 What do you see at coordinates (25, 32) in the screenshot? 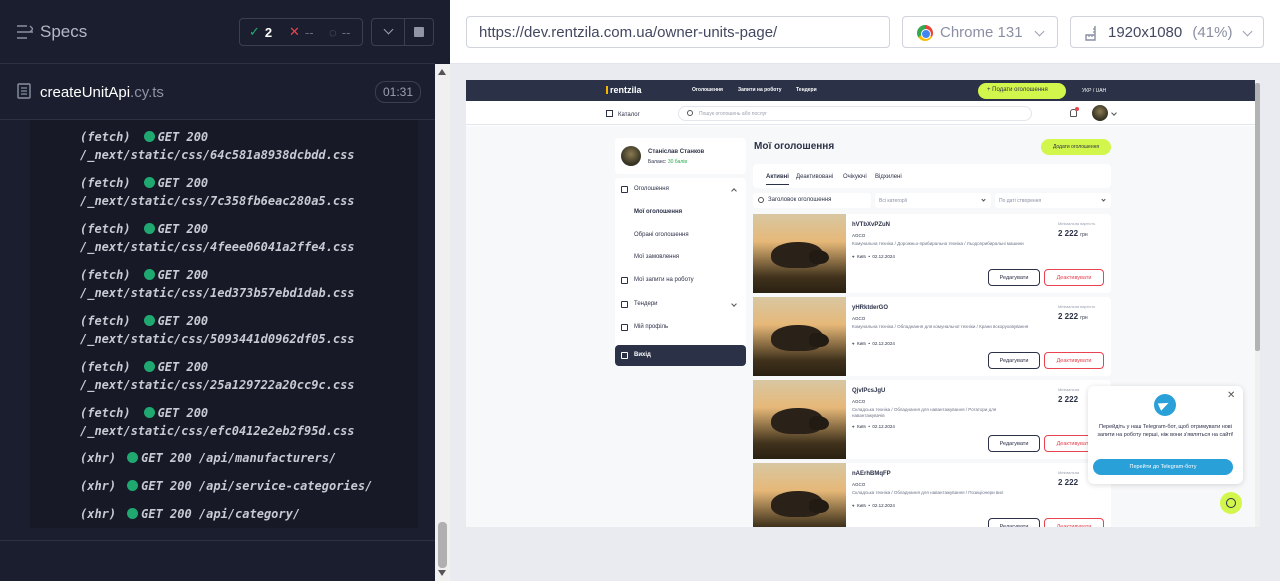
I see `menu-icon` at bounding box center [25, 32].